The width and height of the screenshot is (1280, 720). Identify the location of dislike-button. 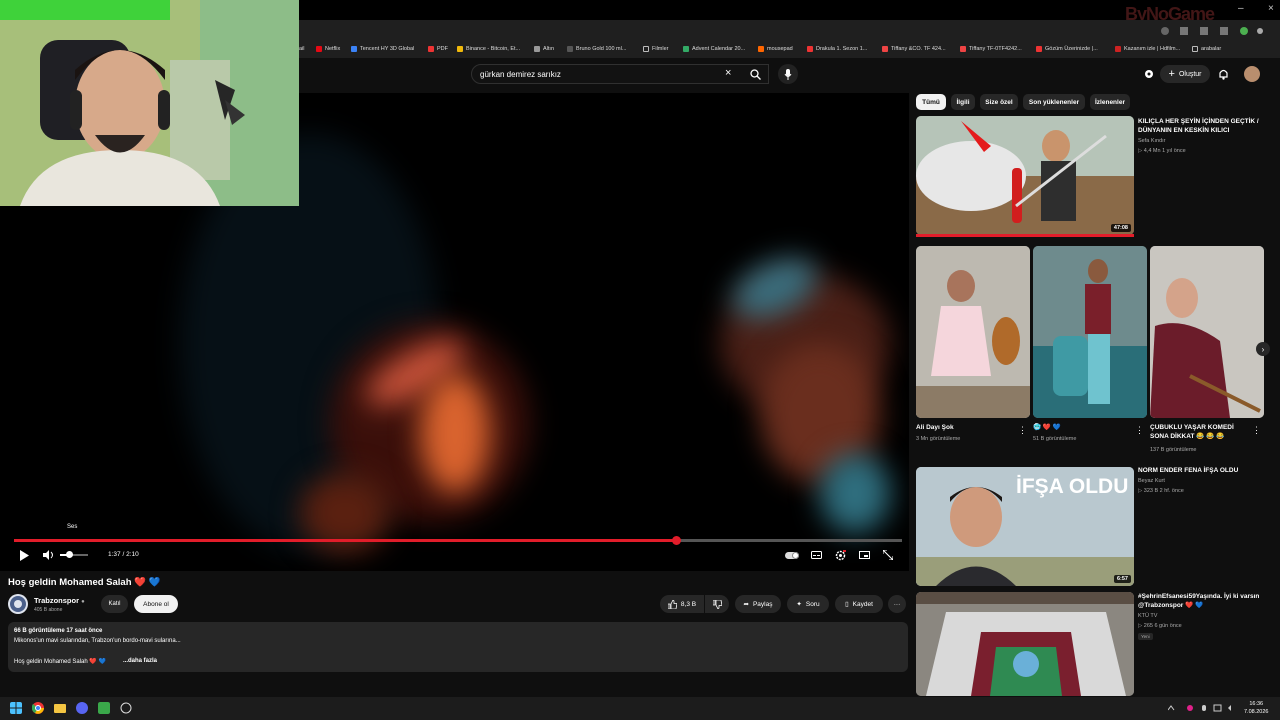
(717, 604).